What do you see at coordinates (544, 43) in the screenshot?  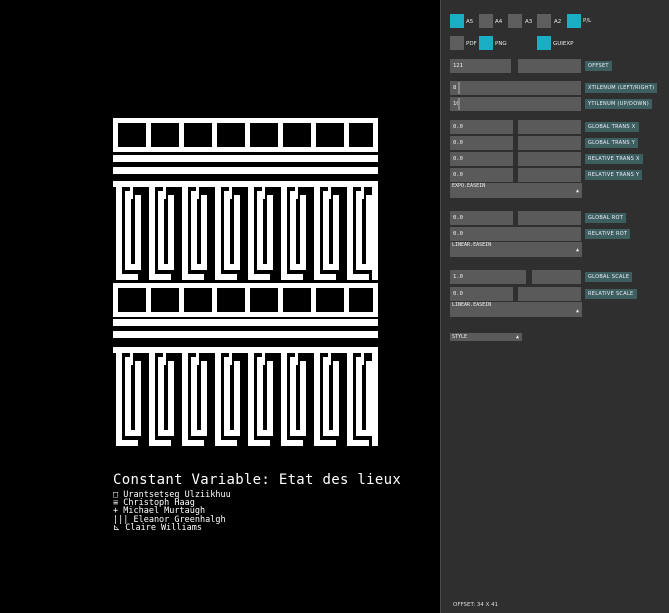 I see `export-toggle-guiexp` at bounding box center [544, 43].